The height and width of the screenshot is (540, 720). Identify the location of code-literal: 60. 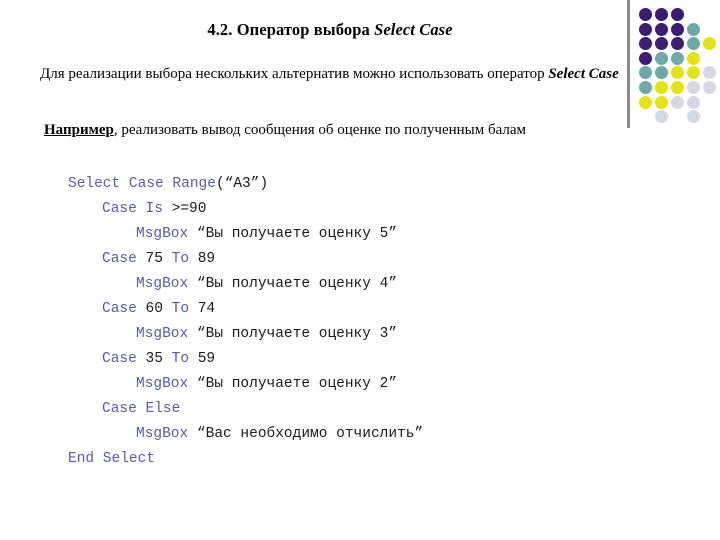
(154, 309).